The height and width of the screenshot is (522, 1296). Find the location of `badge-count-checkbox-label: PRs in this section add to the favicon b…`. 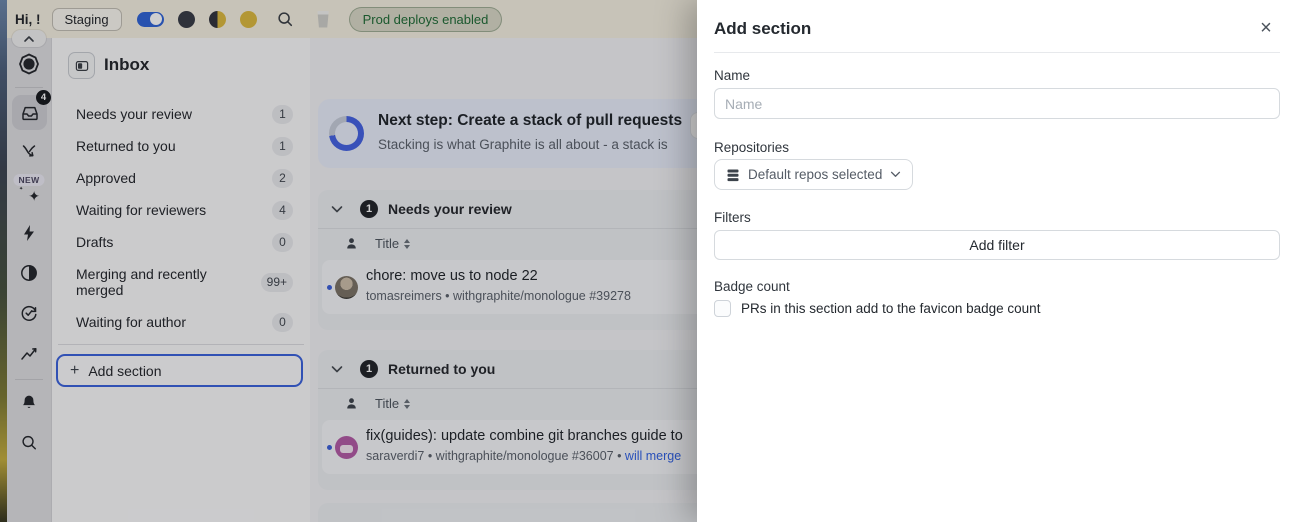

badge-count-checkbox-label: PRs in this section add to the favicon b… is located at coordinates (891, 308).